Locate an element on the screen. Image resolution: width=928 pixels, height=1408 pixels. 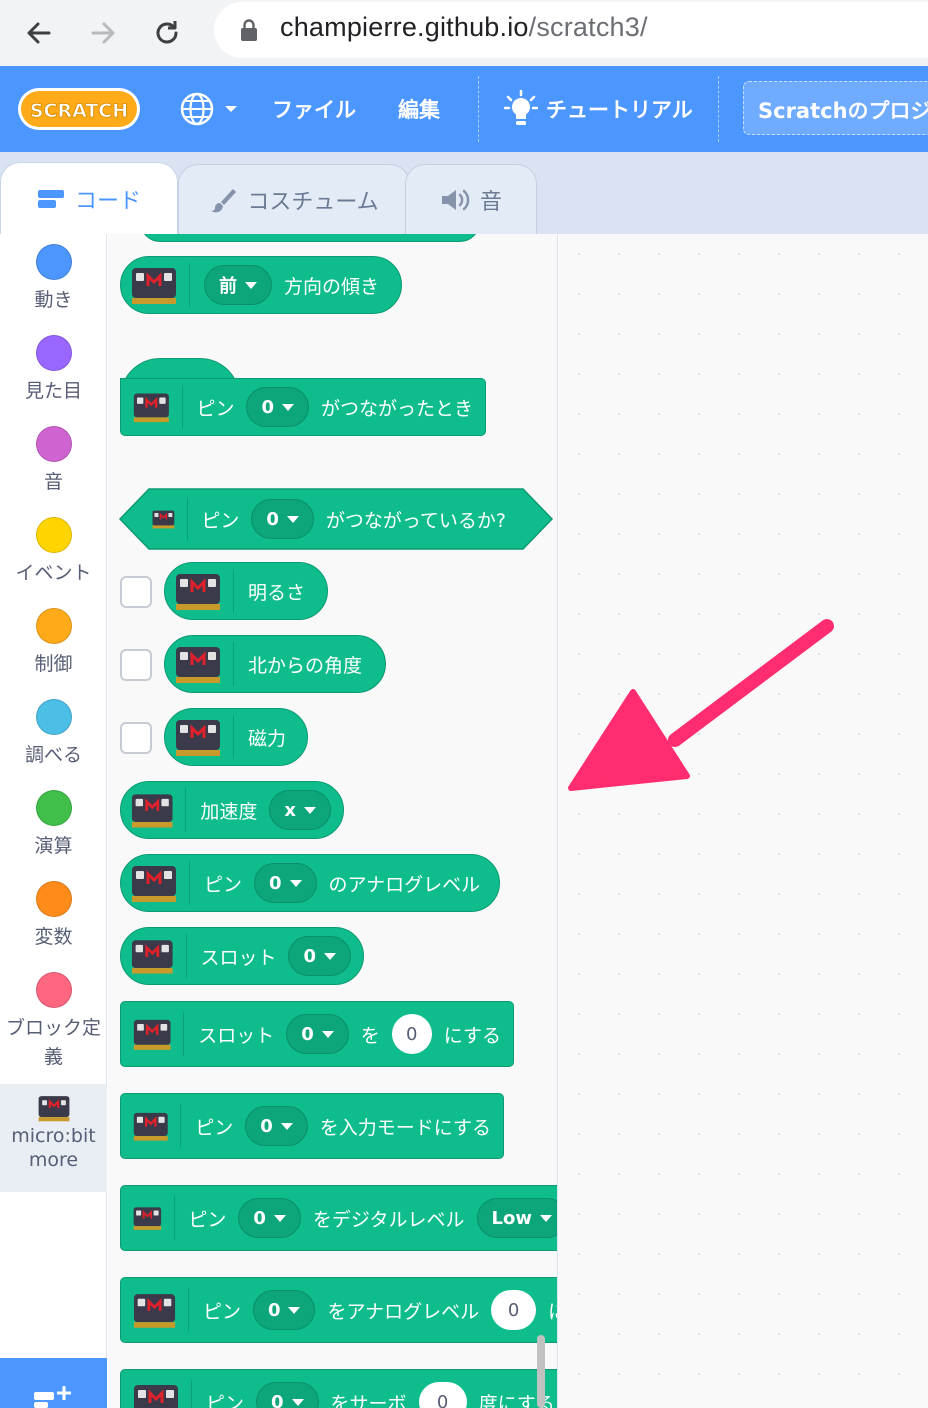
category-operators: 演算 is located at coordinates (53, 825).